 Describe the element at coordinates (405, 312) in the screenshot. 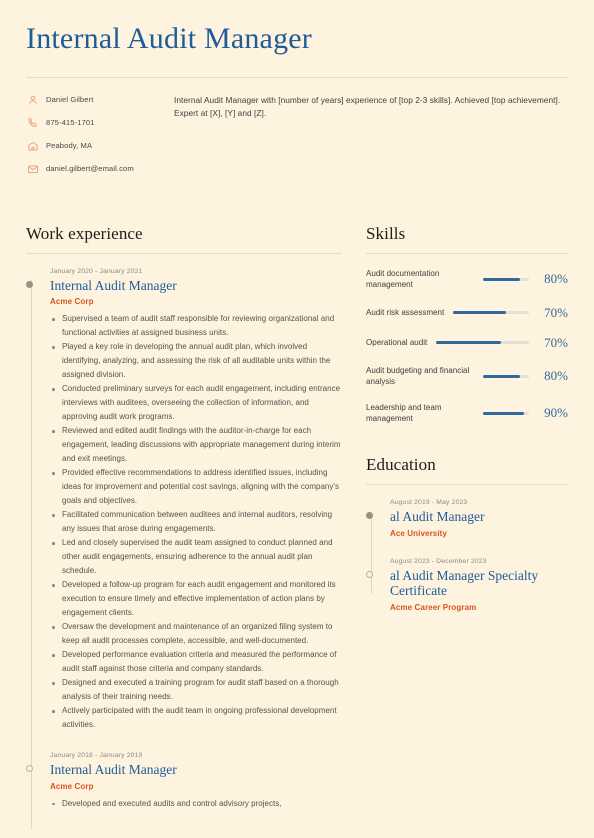

I see `skill-label: Audit risk assessment` at that location.